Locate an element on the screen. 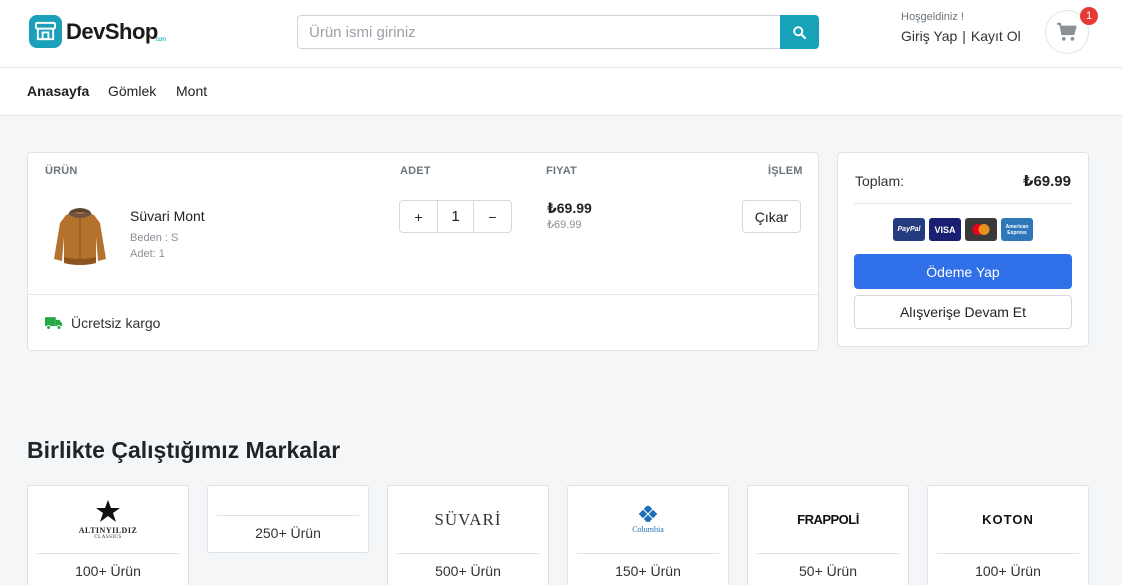  decrease-quantity-button: − is located at coordinates (492, 216).